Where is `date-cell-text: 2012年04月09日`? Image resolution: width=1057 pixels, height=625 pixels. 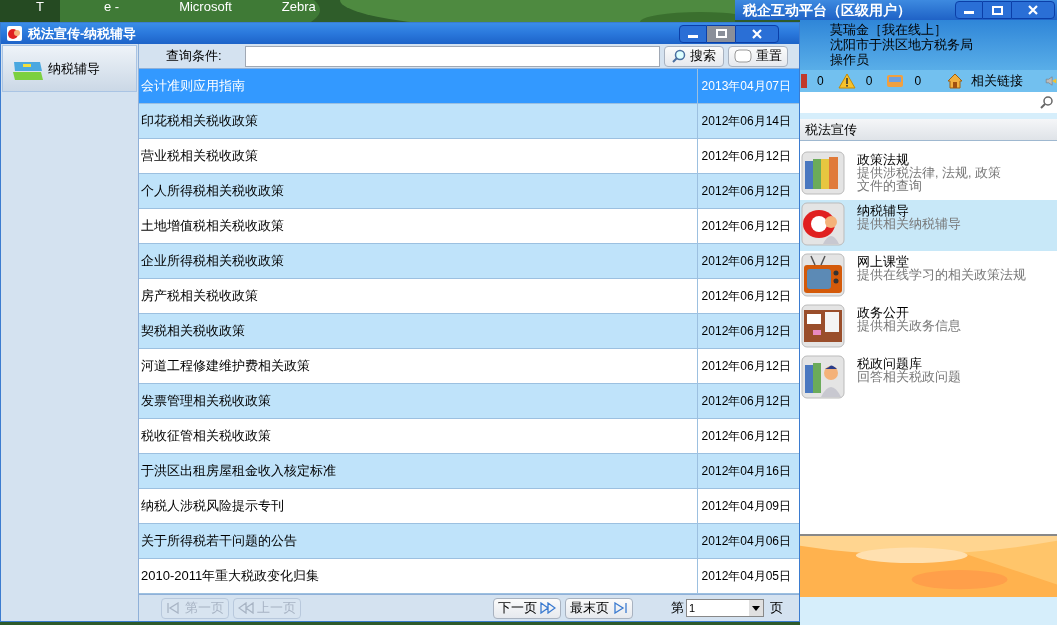 date-cell-text: 2012年04月09日 is located at coordinates (746, 506).